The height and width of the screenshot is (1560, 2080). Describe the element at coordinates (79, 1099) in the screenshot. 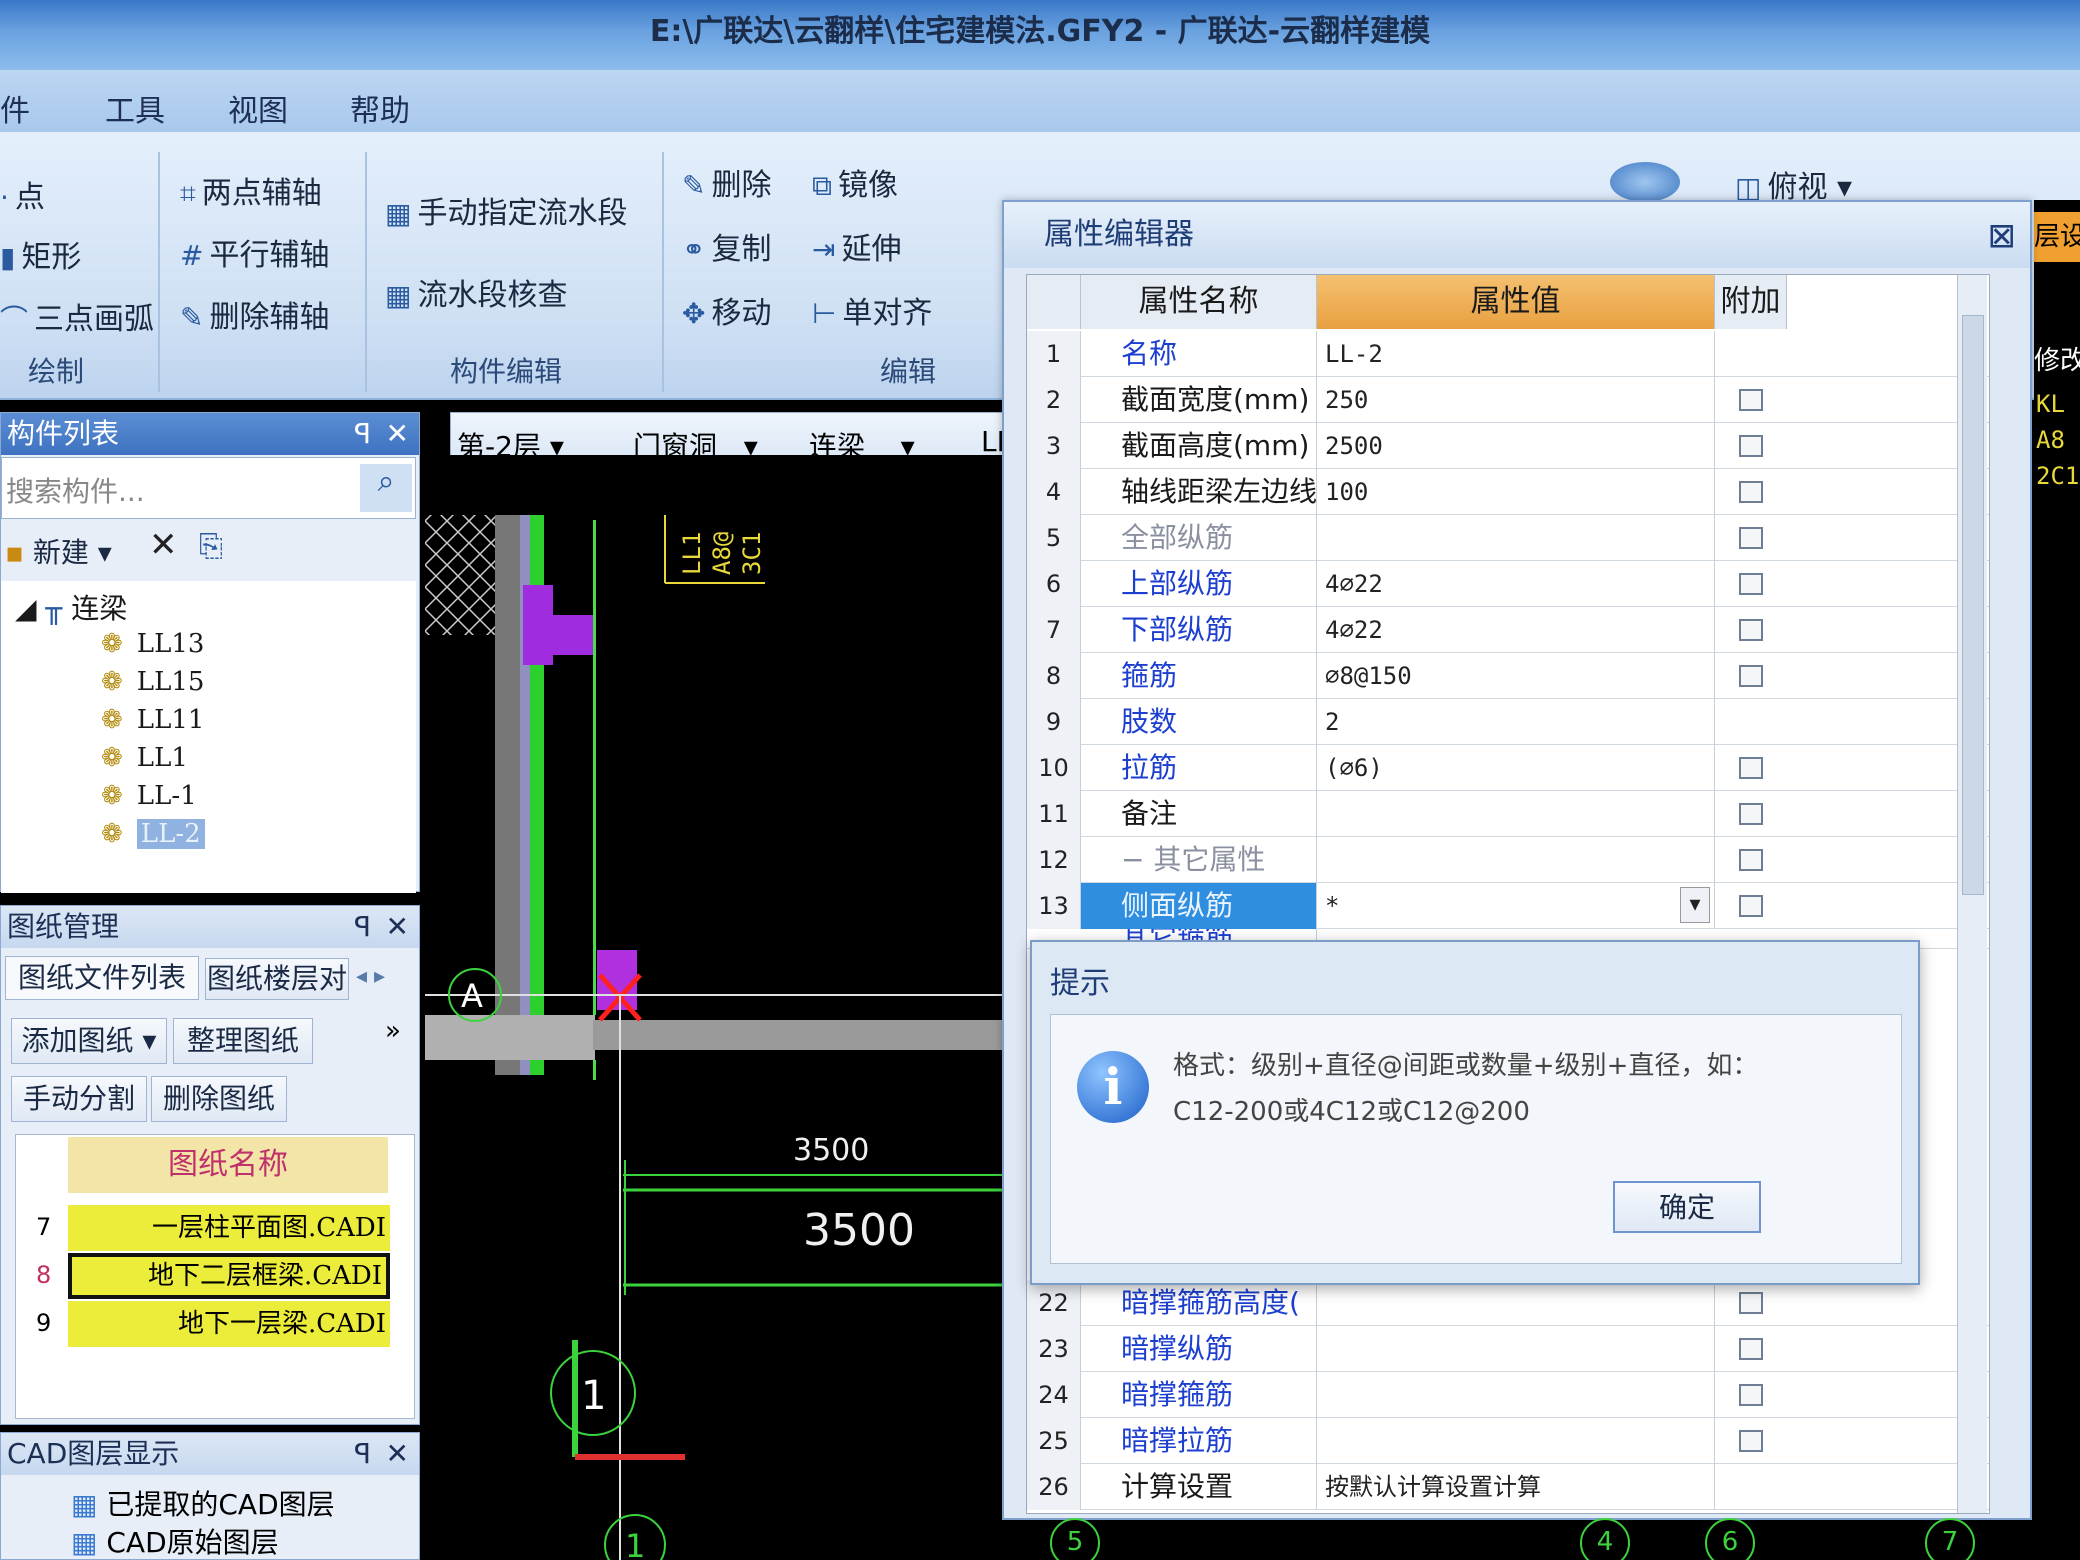

I see `manual-split-button: 手动分割` at that location.